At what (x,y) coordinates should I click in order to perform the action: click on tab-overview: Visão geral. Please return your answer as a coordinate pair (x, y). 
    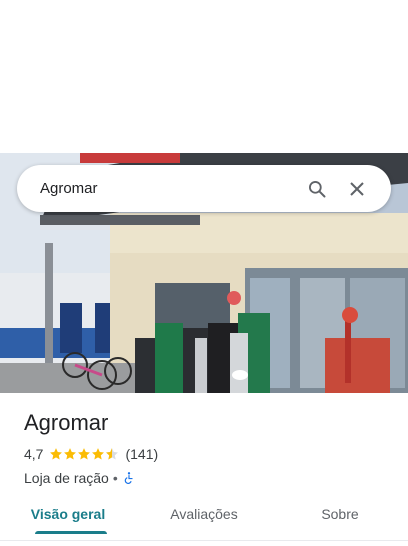
    Looking at the image, I should click on (68, 518).